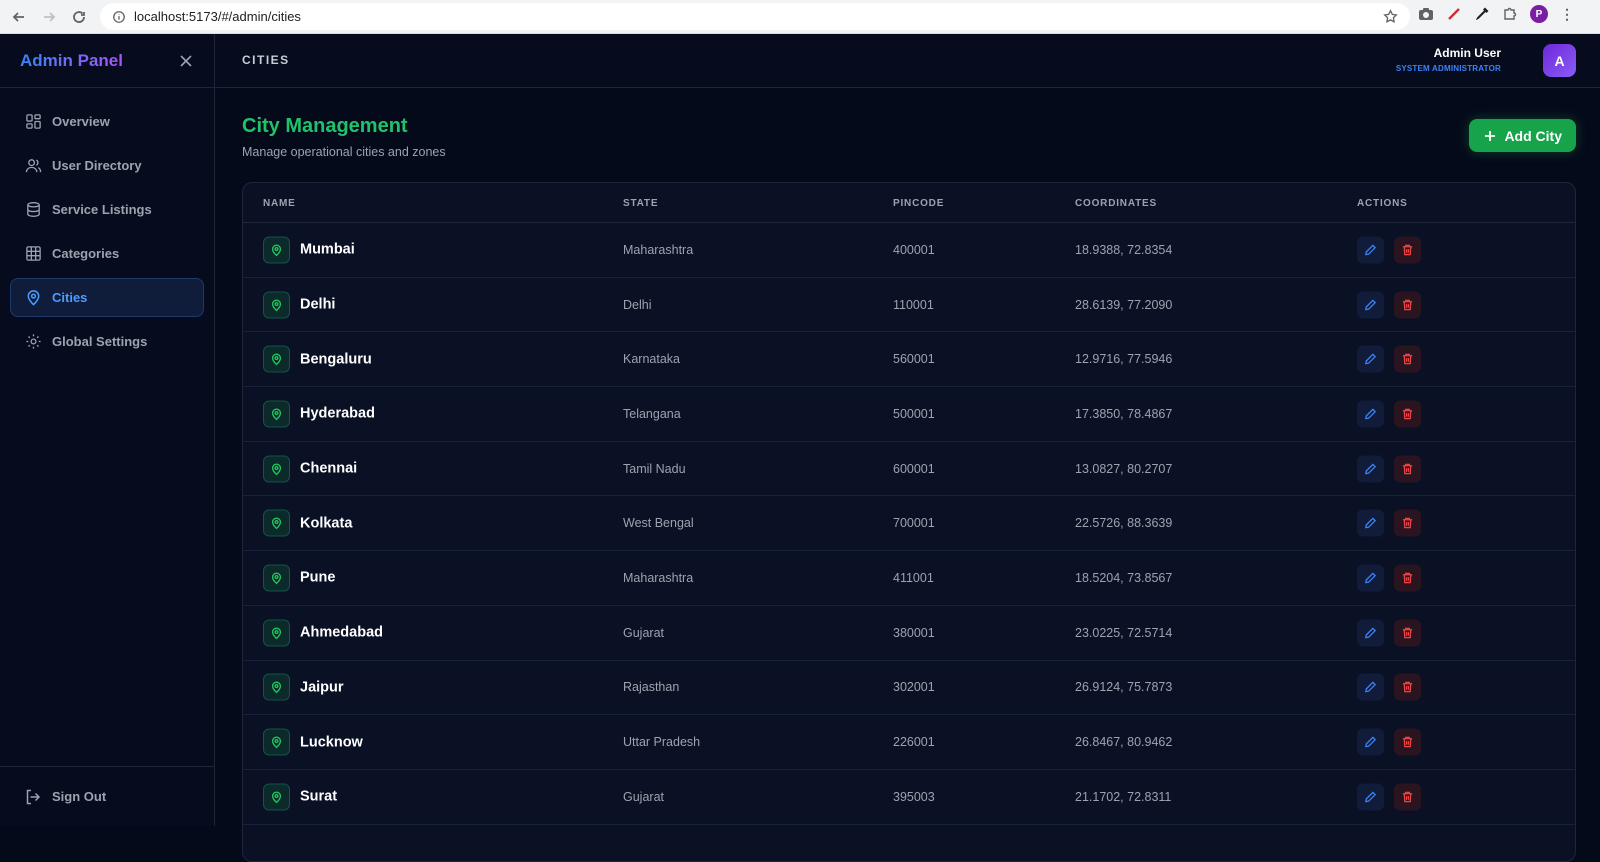 The width and height of the screenshot is (1600, 862). I want to click on add-city-label: Add City, so click(1533, 135).